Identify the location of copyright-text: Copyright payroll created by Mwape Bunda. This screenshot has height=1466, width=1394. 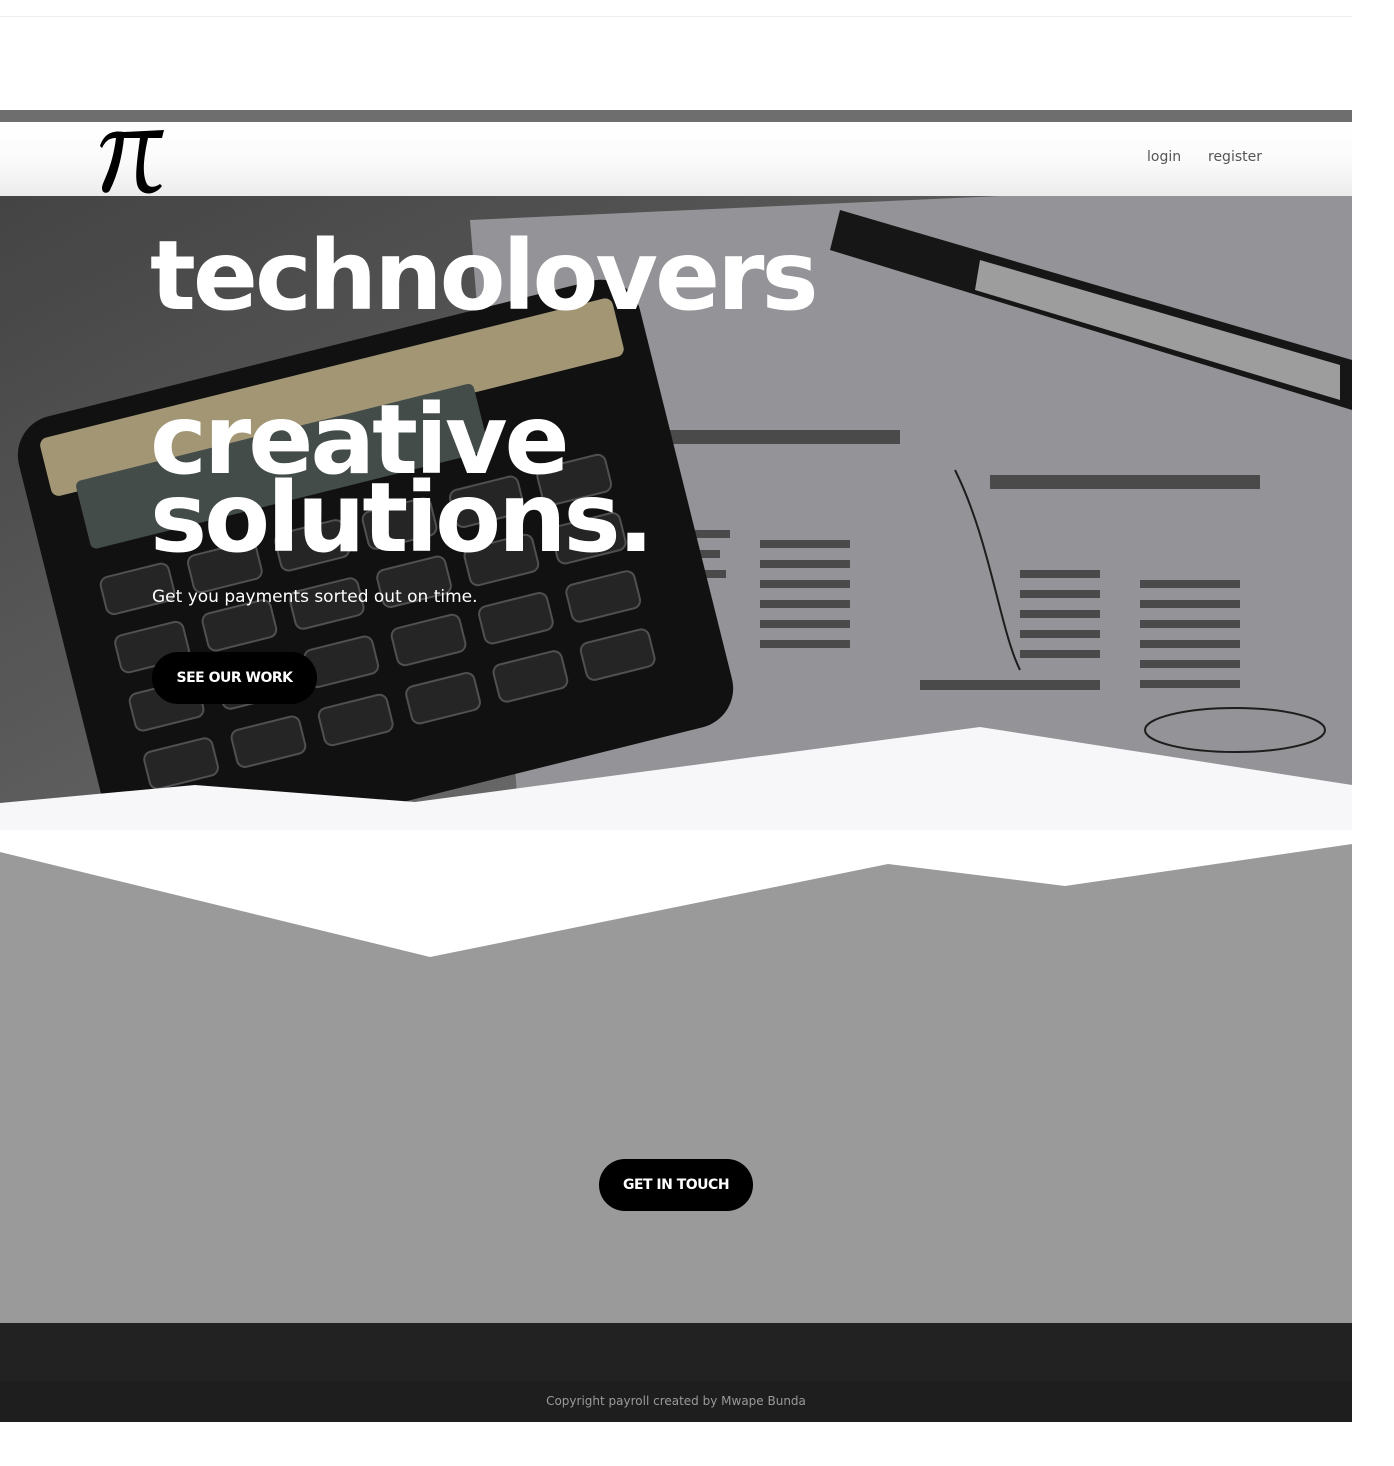
(676, 1401).